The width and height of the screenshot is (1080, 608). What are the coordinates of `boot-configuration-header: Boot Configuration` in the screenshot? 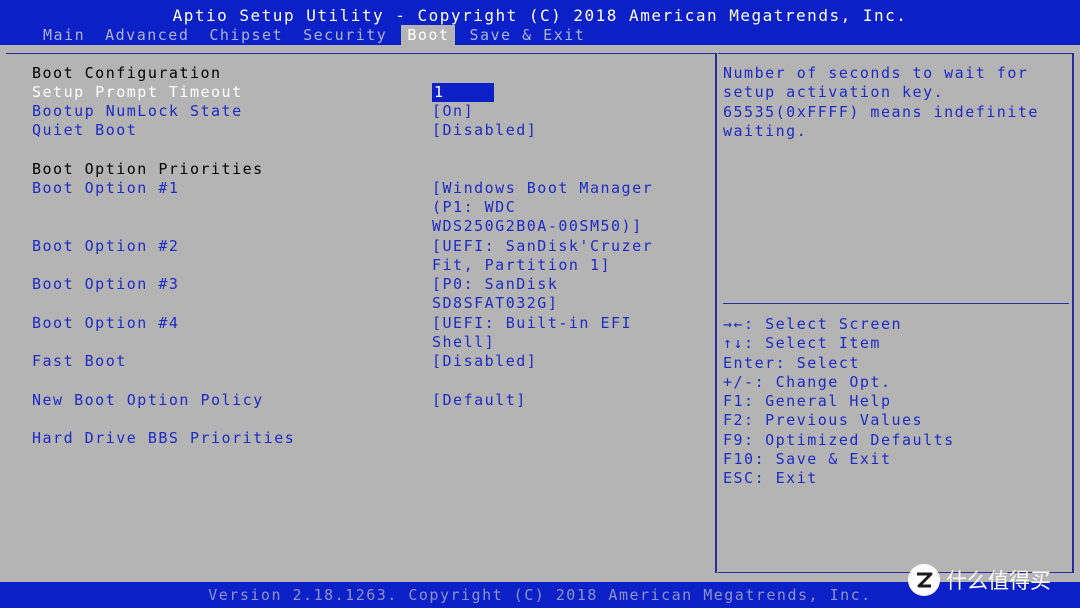 It's located at (127, 73).